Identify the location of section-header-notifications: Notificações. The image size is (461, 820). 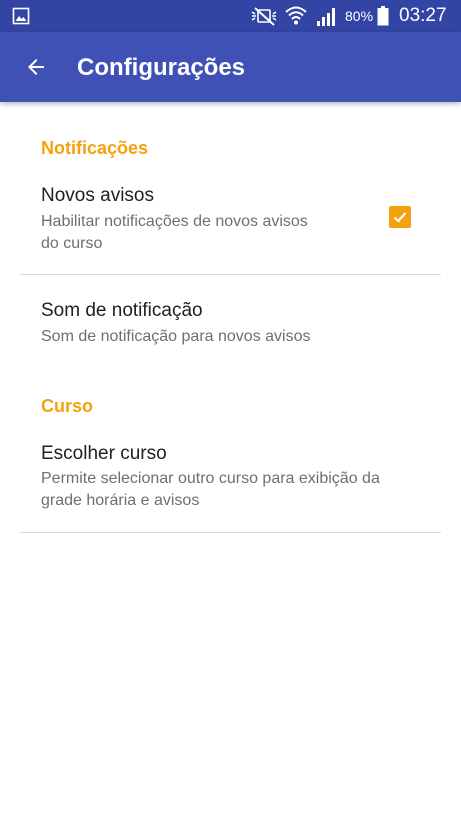
(95, 148).